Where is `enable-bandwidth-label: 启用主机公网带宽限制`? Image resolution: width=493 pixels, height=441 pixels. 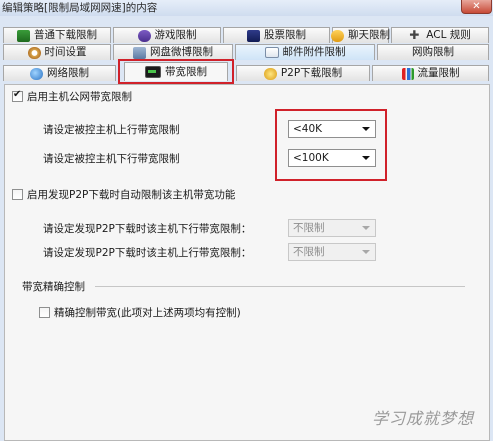
enable-bandwidth-label: 启用主机公网带宽限制 is located at coordinates (79, 97).